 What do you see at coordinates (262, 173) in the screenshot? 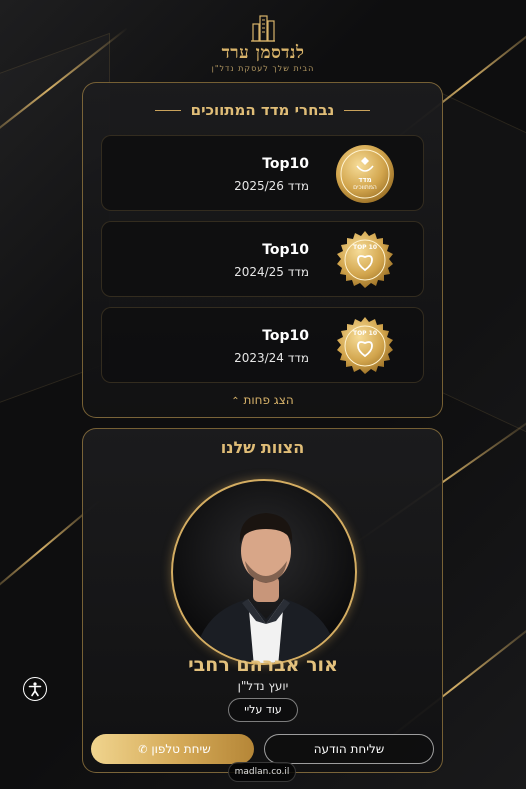
I see `award-item: מדד המתווכים Top10 מדד 2025/26` at bounding box center [262, 173].